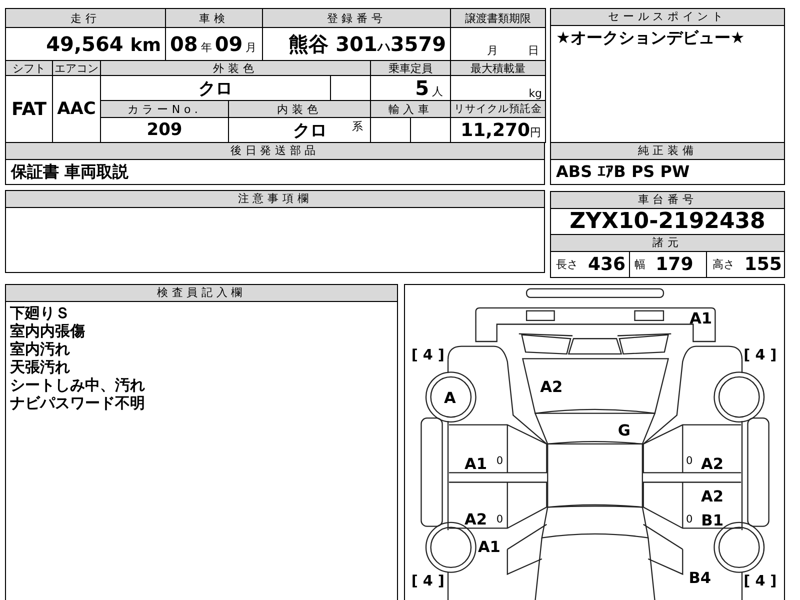 The height and width of the screenshot is (600, 800). What do you see at coordinates (667, 17) in the screenshot?
I see `section-header: セールスポイント` at bounding box center [667, 17].